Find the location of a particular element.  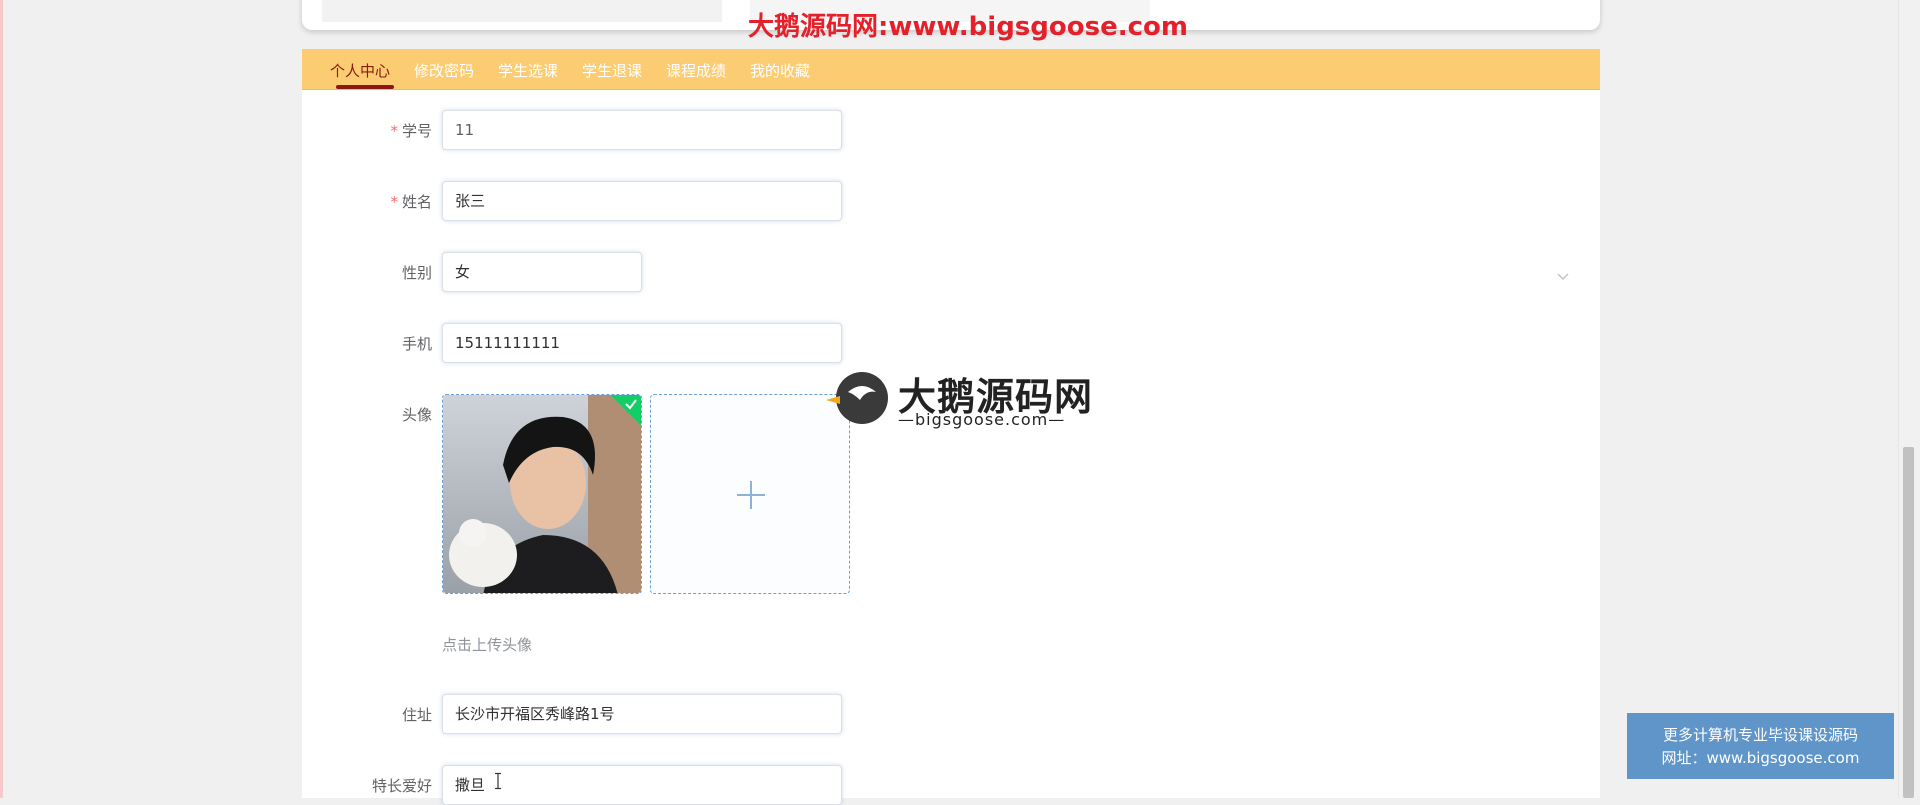

nav-item-course-drop: 学生退课 is located at coordinates (612, 70).